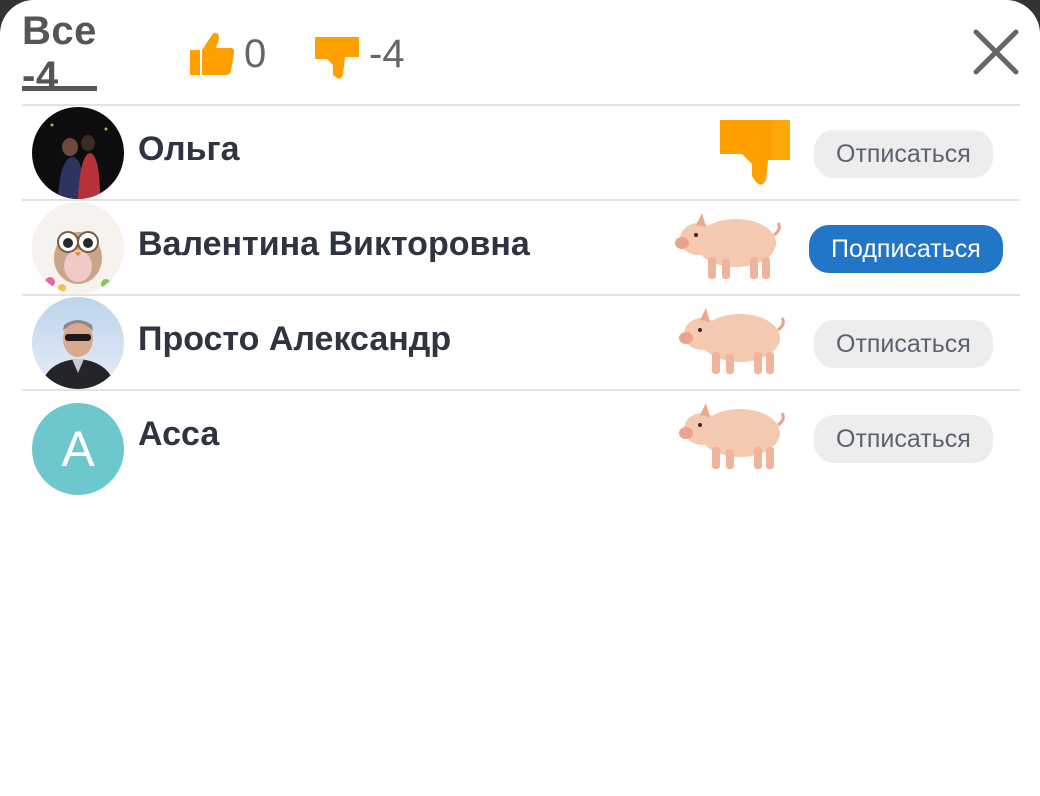  I want to click on list-item: Ольга Отписаться, so click(521, 153).